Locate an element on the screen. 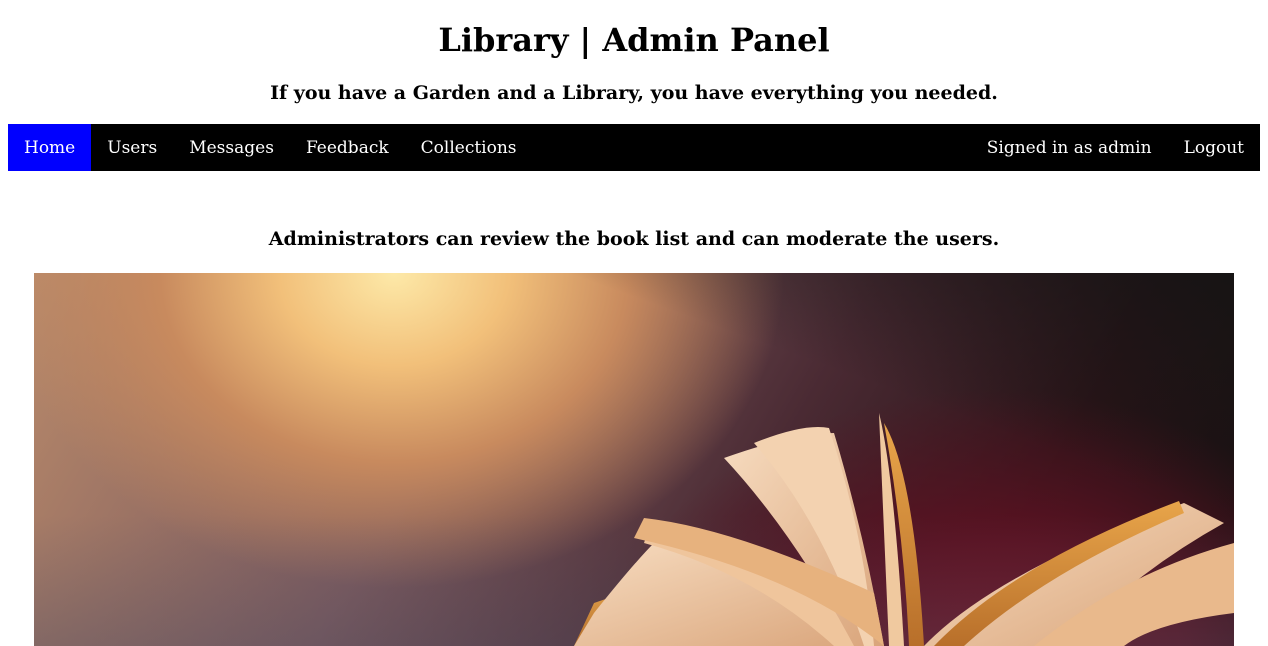 The width and height of the screenshot is (1268, 646). nav-item-feedback: Feedback is located at coordinates (347, 147).